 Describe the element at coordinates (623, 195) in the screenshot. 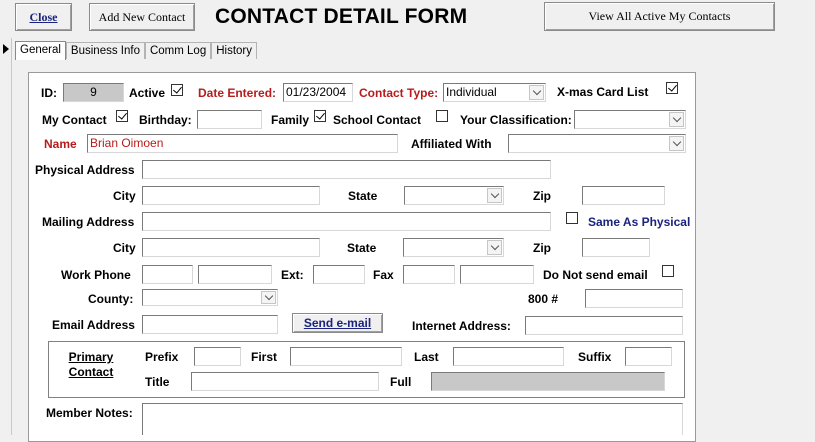

I see `physical-zip-field` at that location.